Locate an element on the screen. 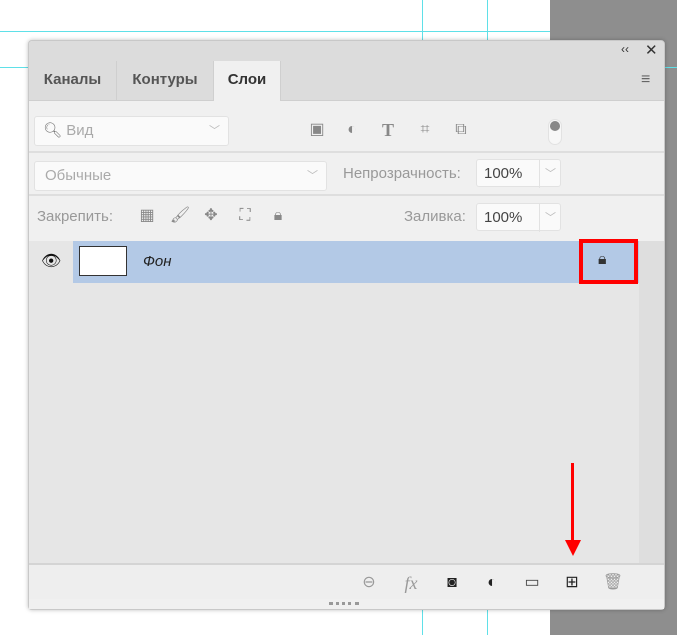  layer-thumbnail is located at coordinates (103, 261).